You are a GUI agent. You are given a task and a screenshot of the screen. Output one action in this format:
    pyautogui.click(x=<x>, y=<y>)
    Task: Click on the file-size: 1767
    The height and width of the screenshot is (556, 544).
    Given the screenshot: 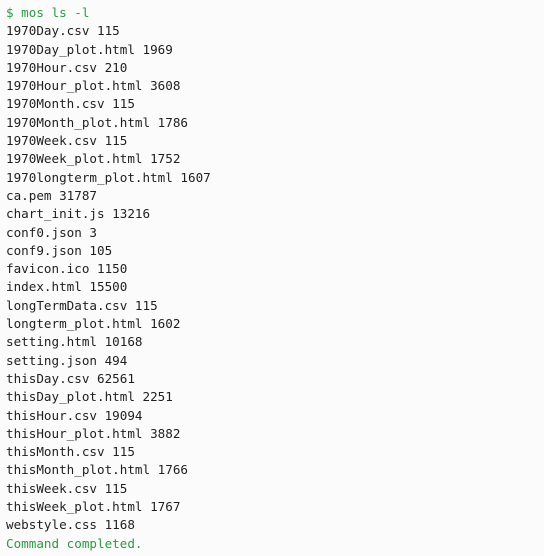 What is the action you would take?
    pyautogui.click(x=165, y=507)
    